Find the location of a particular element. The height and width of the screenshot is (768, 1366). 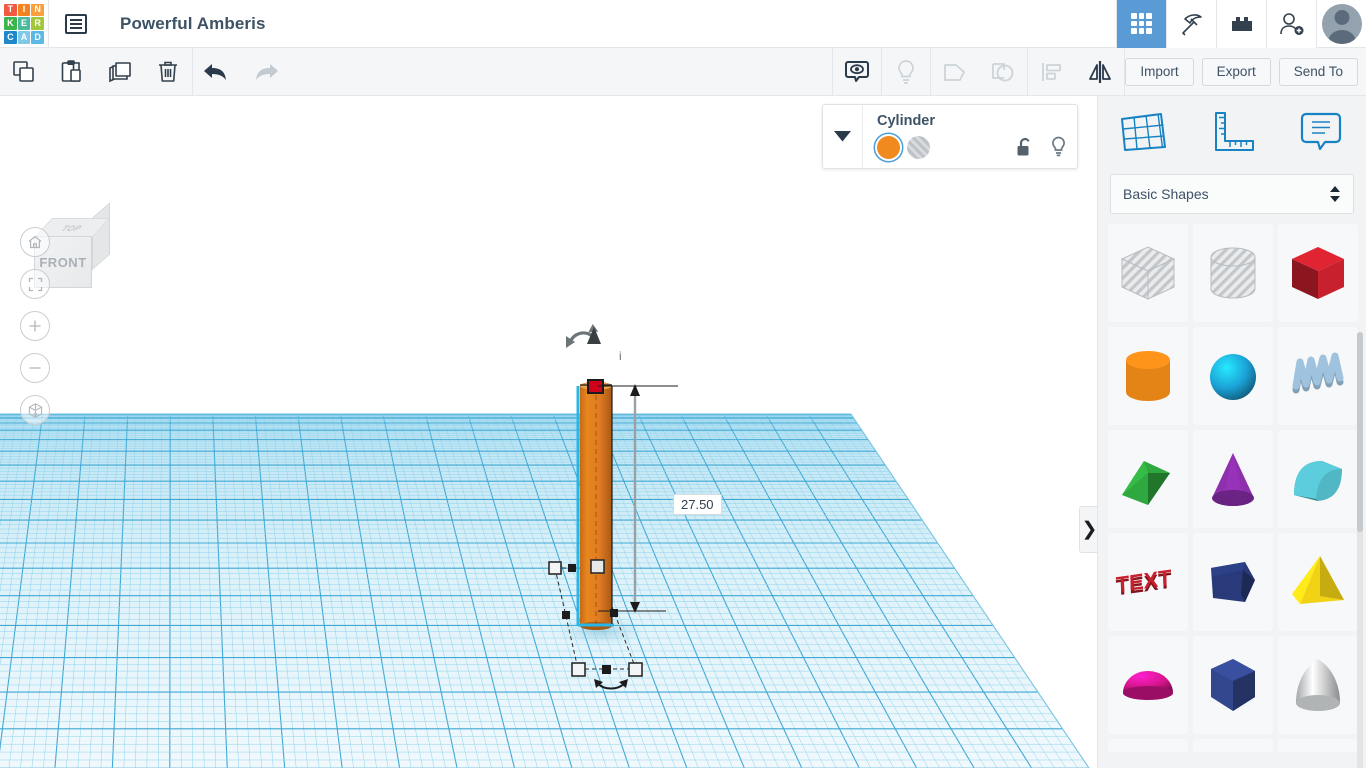

logo-tile-i: I is located at coordinates (24, 10).